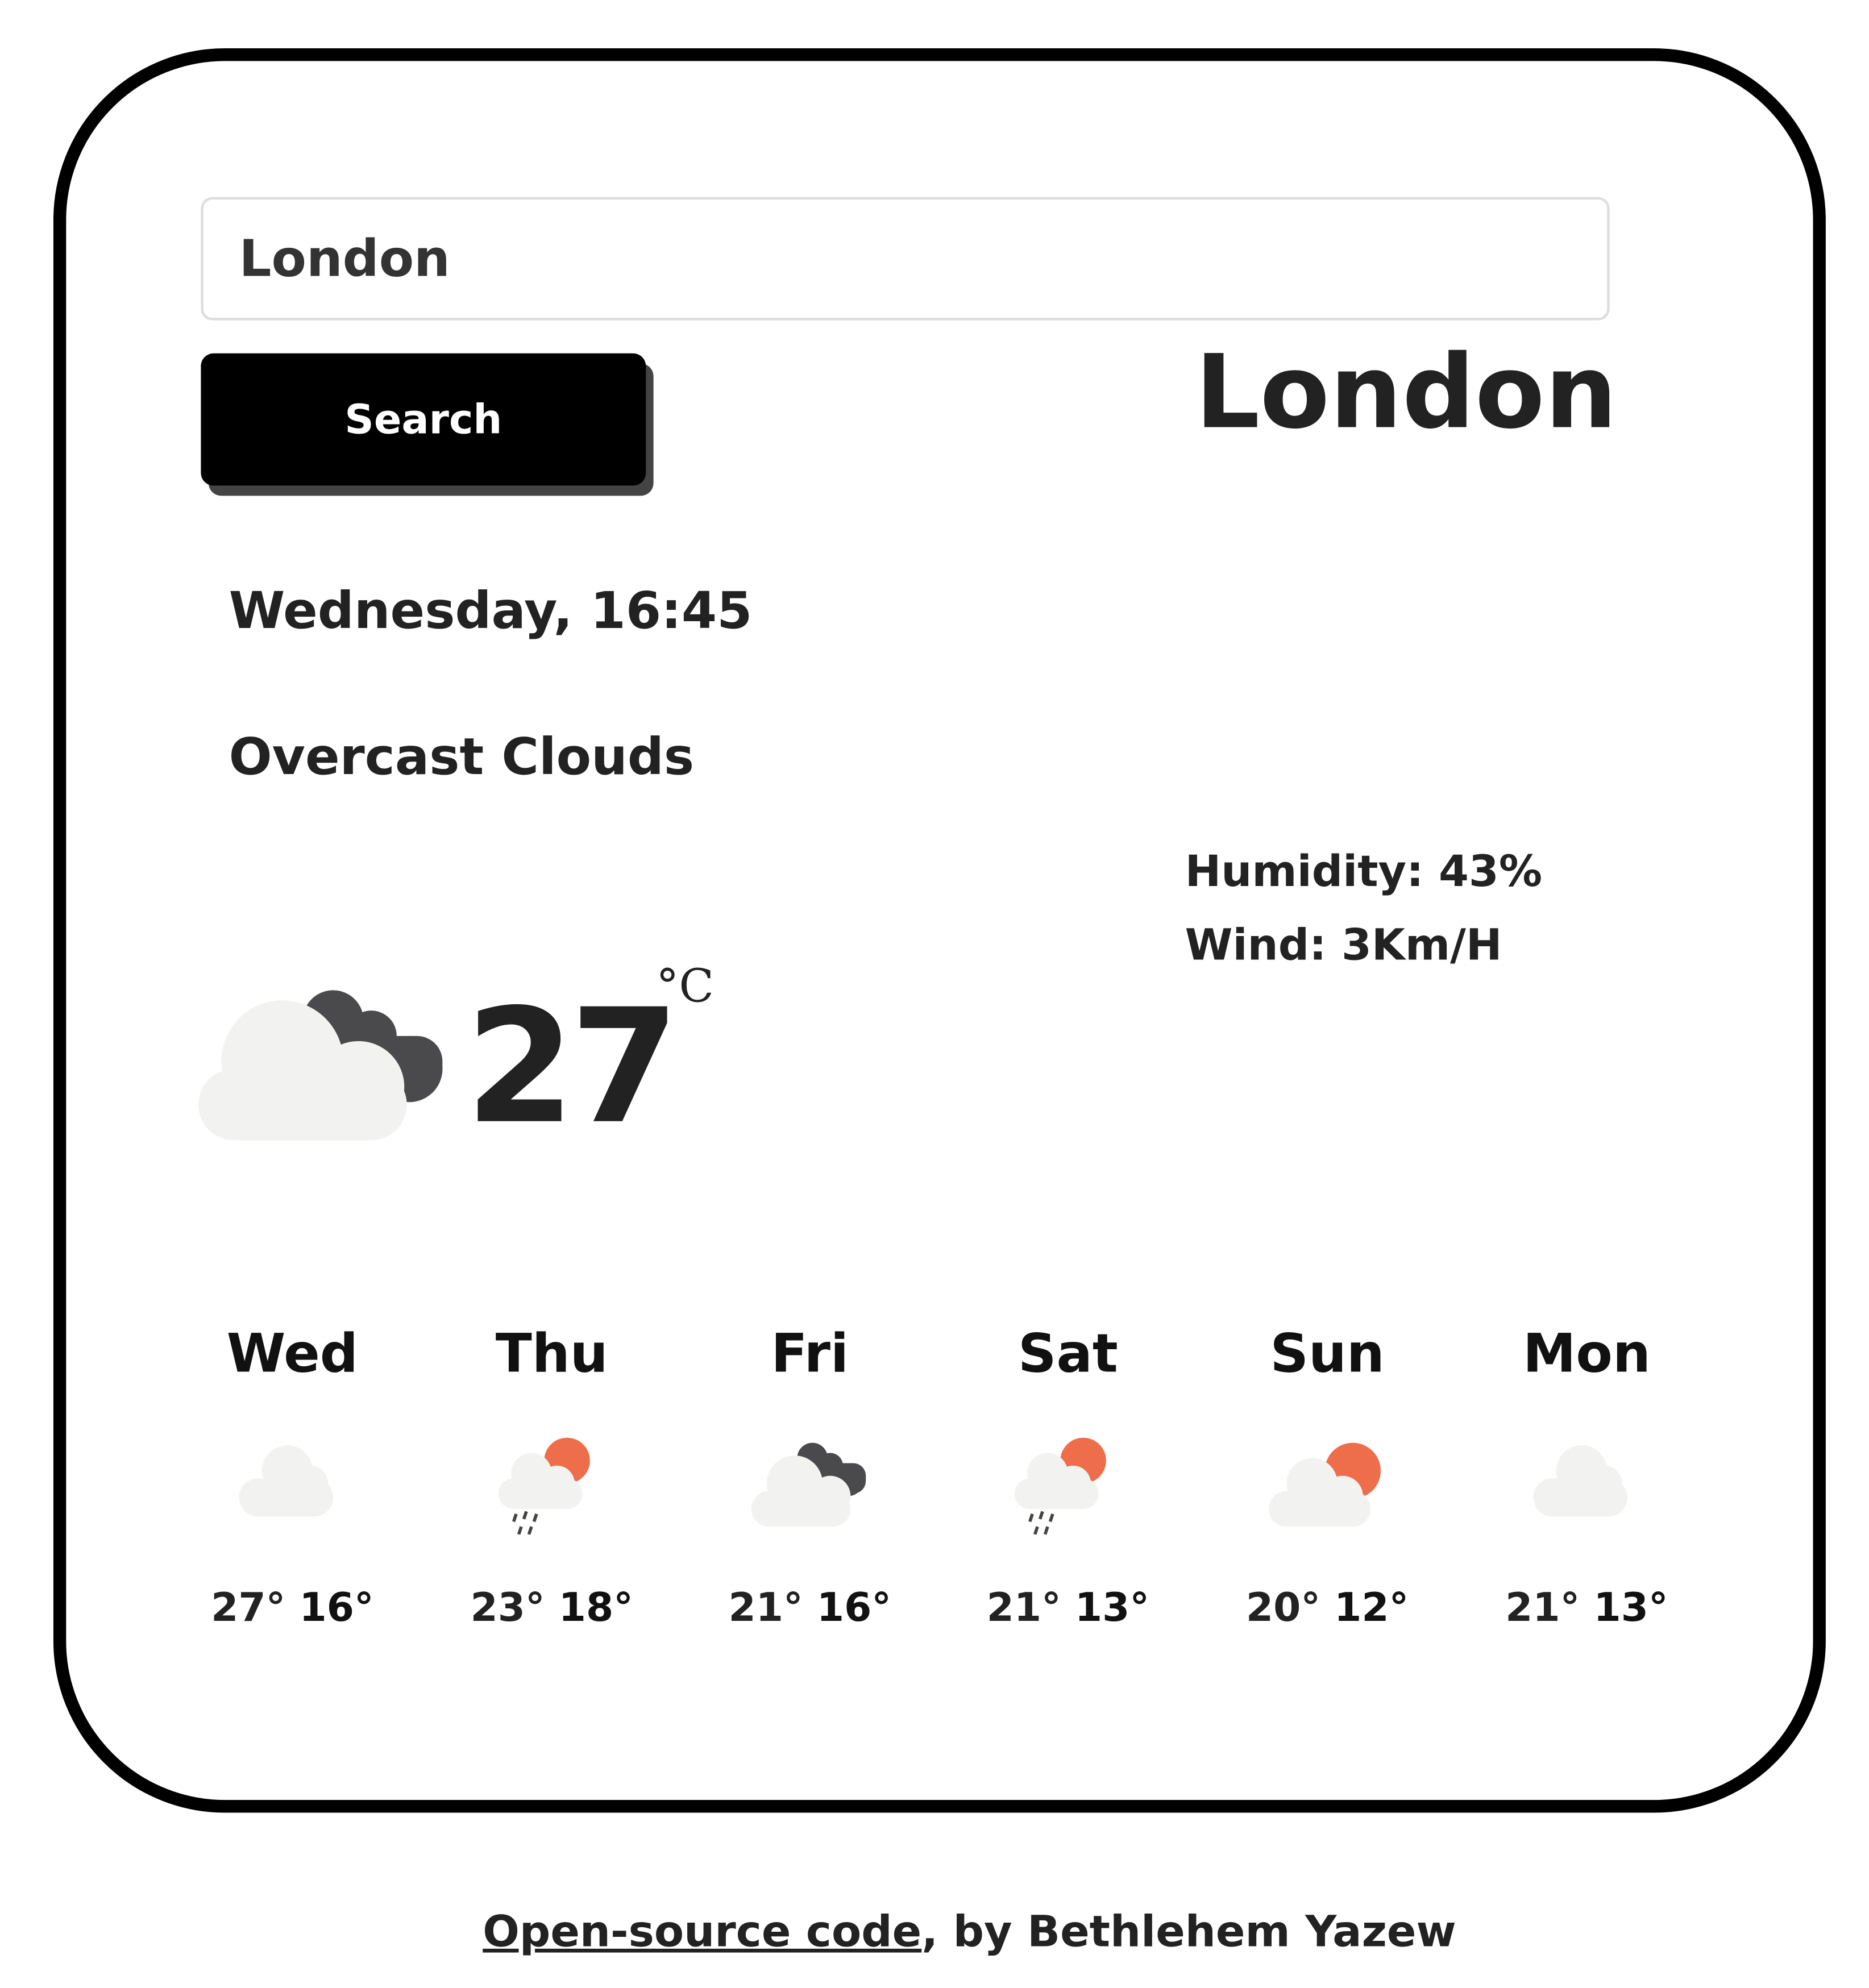 This screenshot has width=1869, height=1988. What do you see at coordinates (595, 1608) in the screenshot?
I see `forecast-min: 18°` at bounding box center [595, 1608].